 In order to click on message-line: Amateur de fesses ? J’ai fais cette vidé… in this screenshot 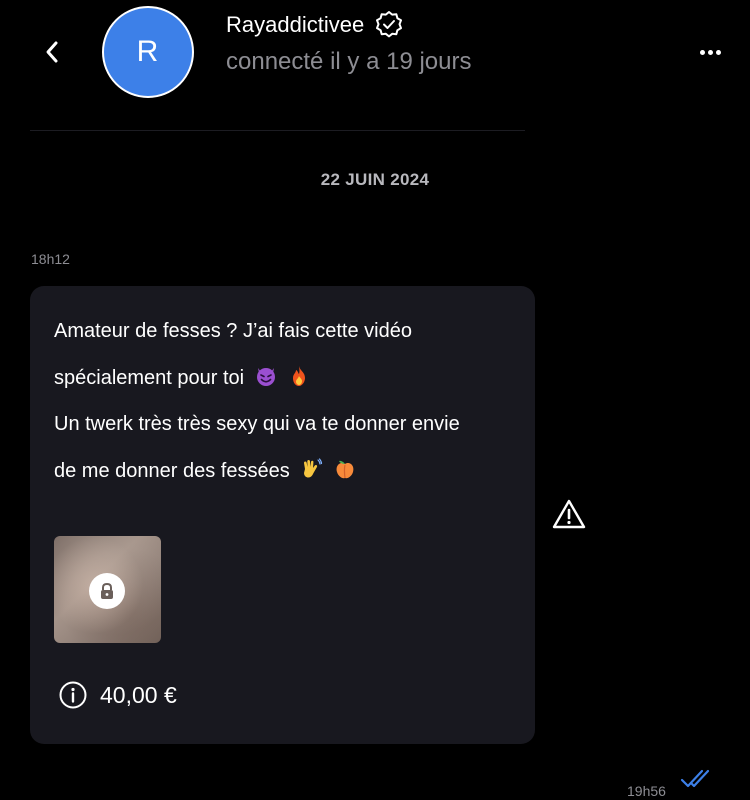, I will do `click(233, 331)`.